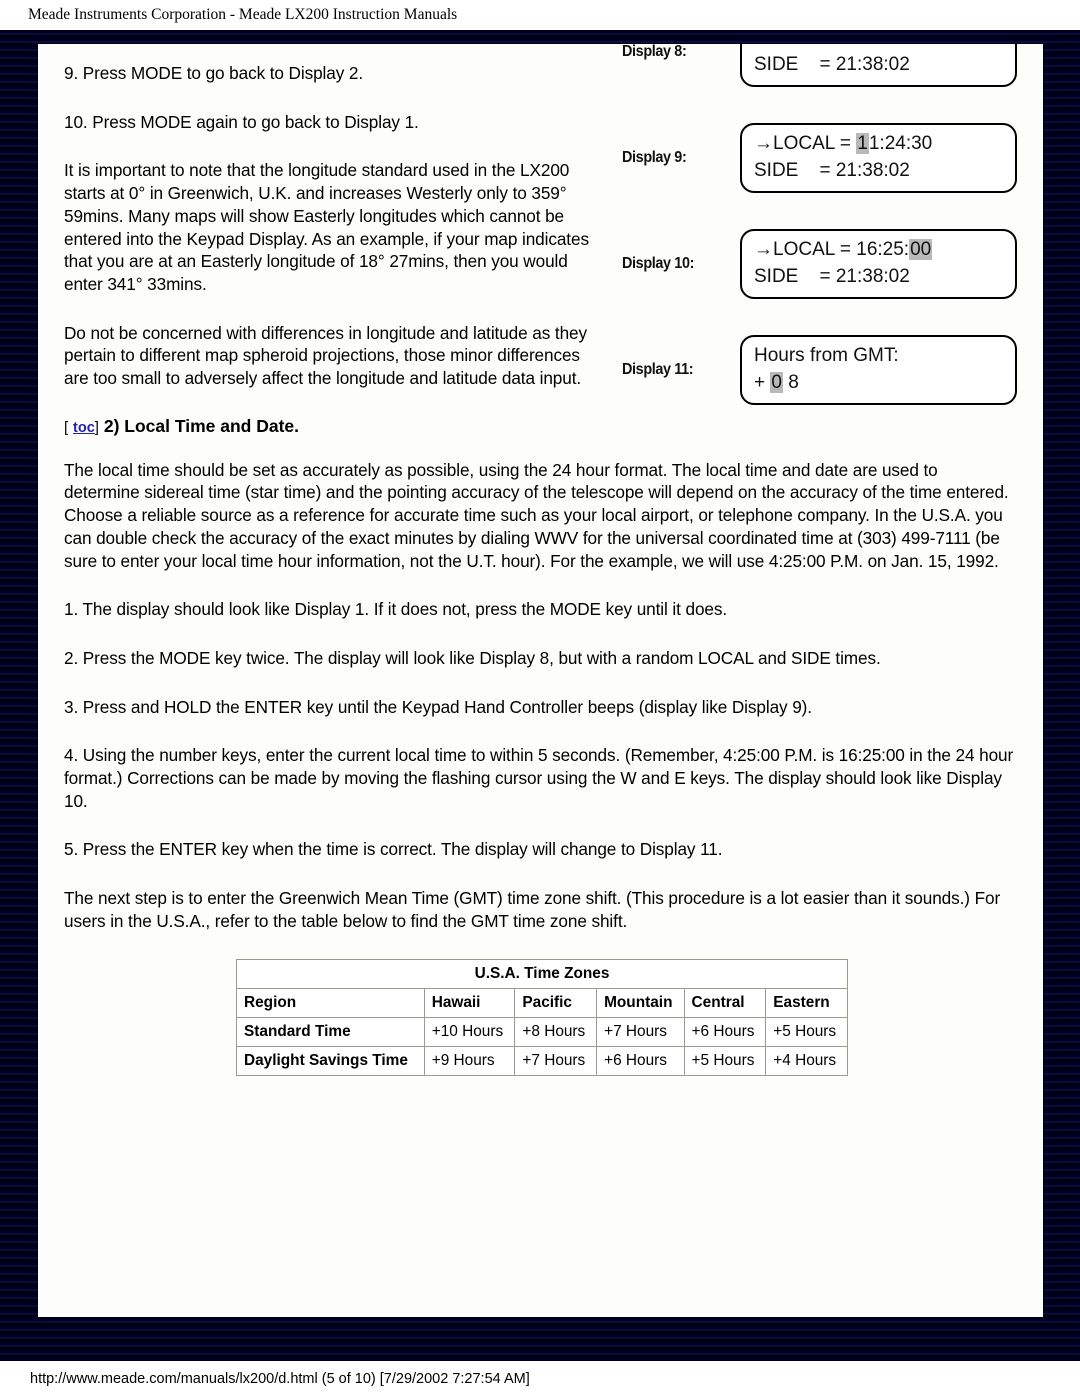 The height and width of the screenshot is (1397, 1080). What do you see at coordinates (201, 425) in the screenshot?
I see `section-heading-title: 2) Local Time and Date.` at bounding box center [201, 425].